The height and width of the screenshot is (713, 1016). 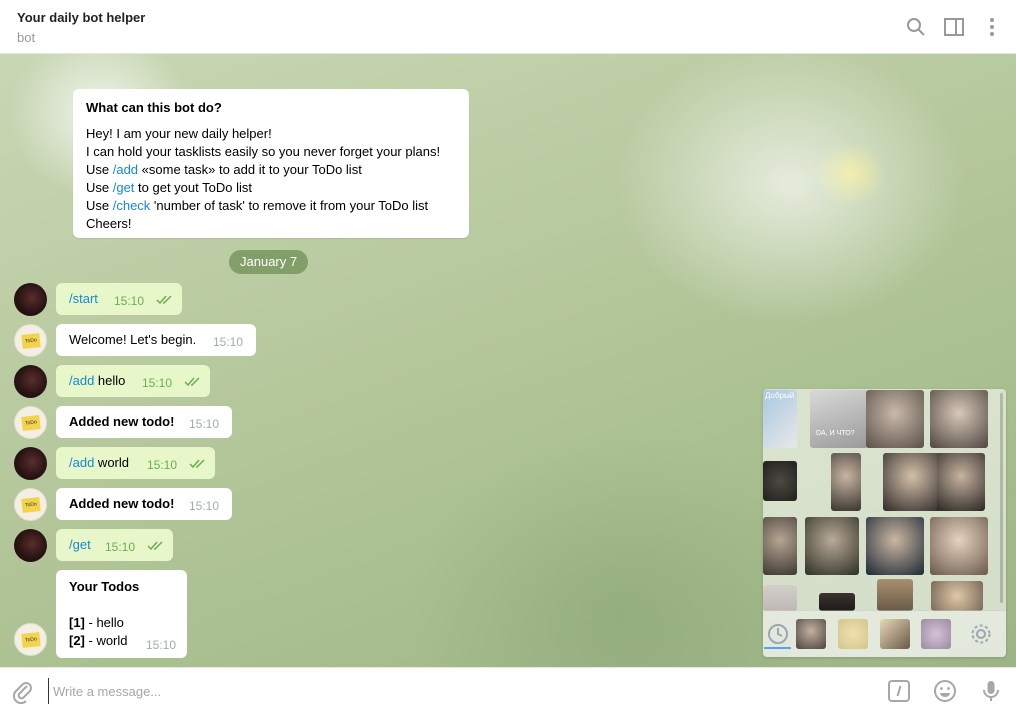 I want to click on incoming-message-todos: Your Todos [1] - hello [2] - world 15:10, so click(x=121, y=614).